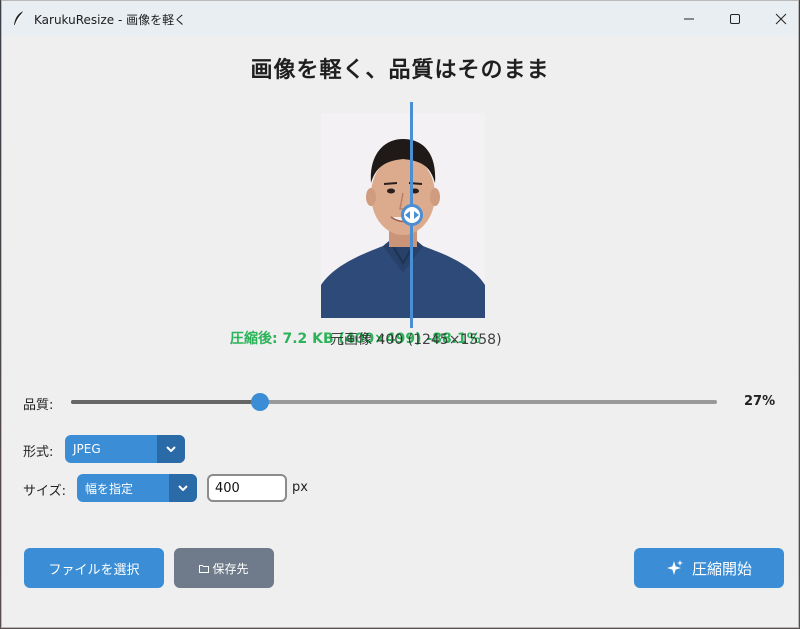  Describe the element at coordinates (204, 568) in the screenshot. I see `folder-icon` at that location.